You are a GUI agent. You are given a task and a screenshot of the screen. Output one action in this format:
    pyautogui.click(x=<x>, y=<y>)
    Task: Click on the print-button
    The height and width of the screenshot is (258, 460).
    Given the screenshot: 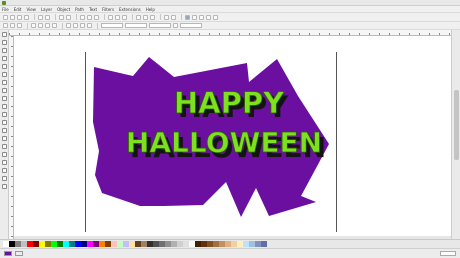 What is the action you would take?
    pyautogui.click(x=26, y=17)
    